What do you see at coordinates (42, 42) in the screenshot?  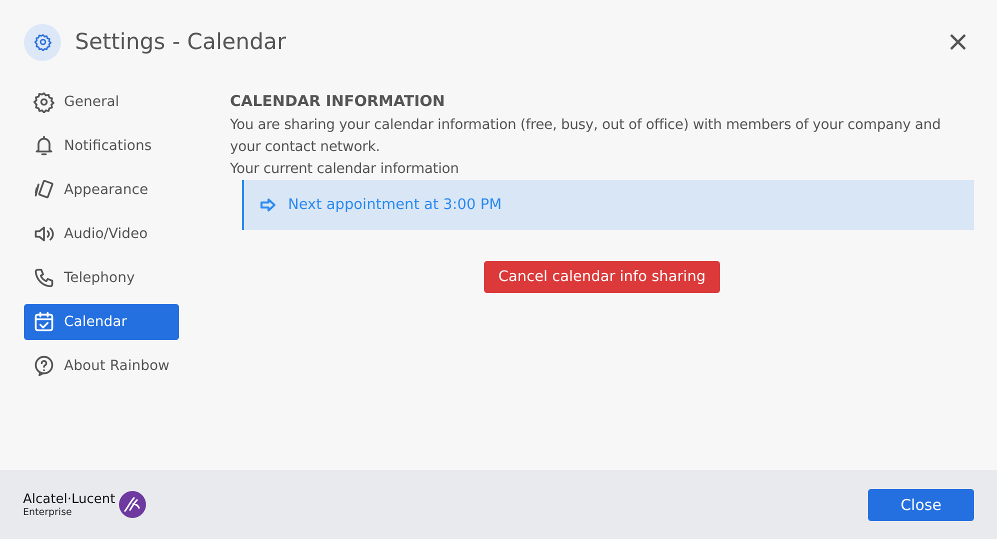 I see `settings-icon` at bounding box center [42, 42].